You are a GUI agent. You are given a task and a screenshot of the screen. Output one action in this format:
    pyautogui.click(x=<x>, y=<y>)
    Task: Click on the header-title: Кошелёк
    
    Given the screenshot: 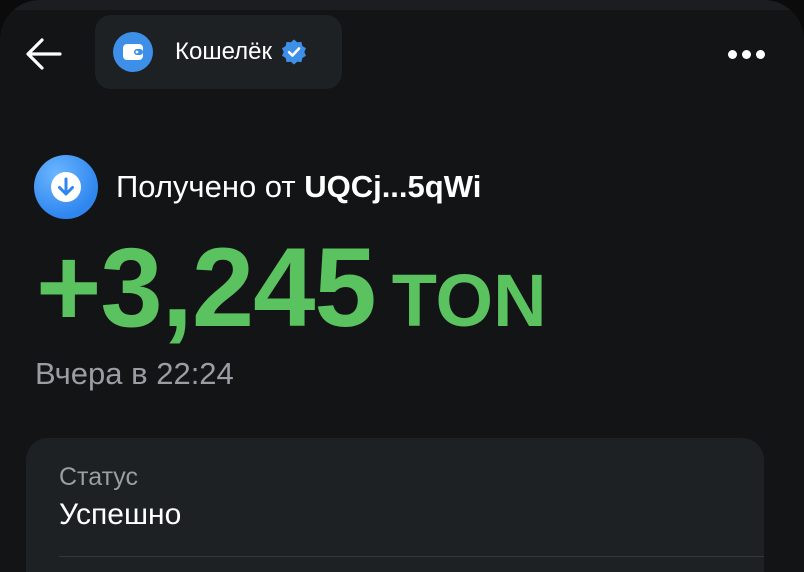 What is the action you would take?
    pyautogui.click(x=223, y=51)
    